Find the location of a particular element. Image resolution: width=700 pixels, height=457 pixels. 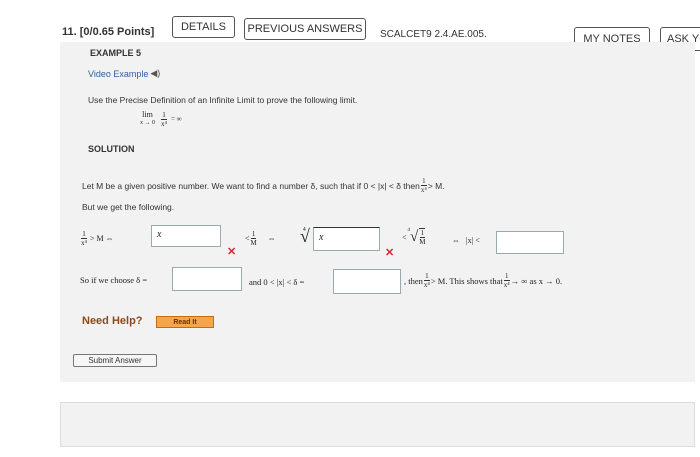

radical-icon-2: √ is located at coordinates (414, 236).